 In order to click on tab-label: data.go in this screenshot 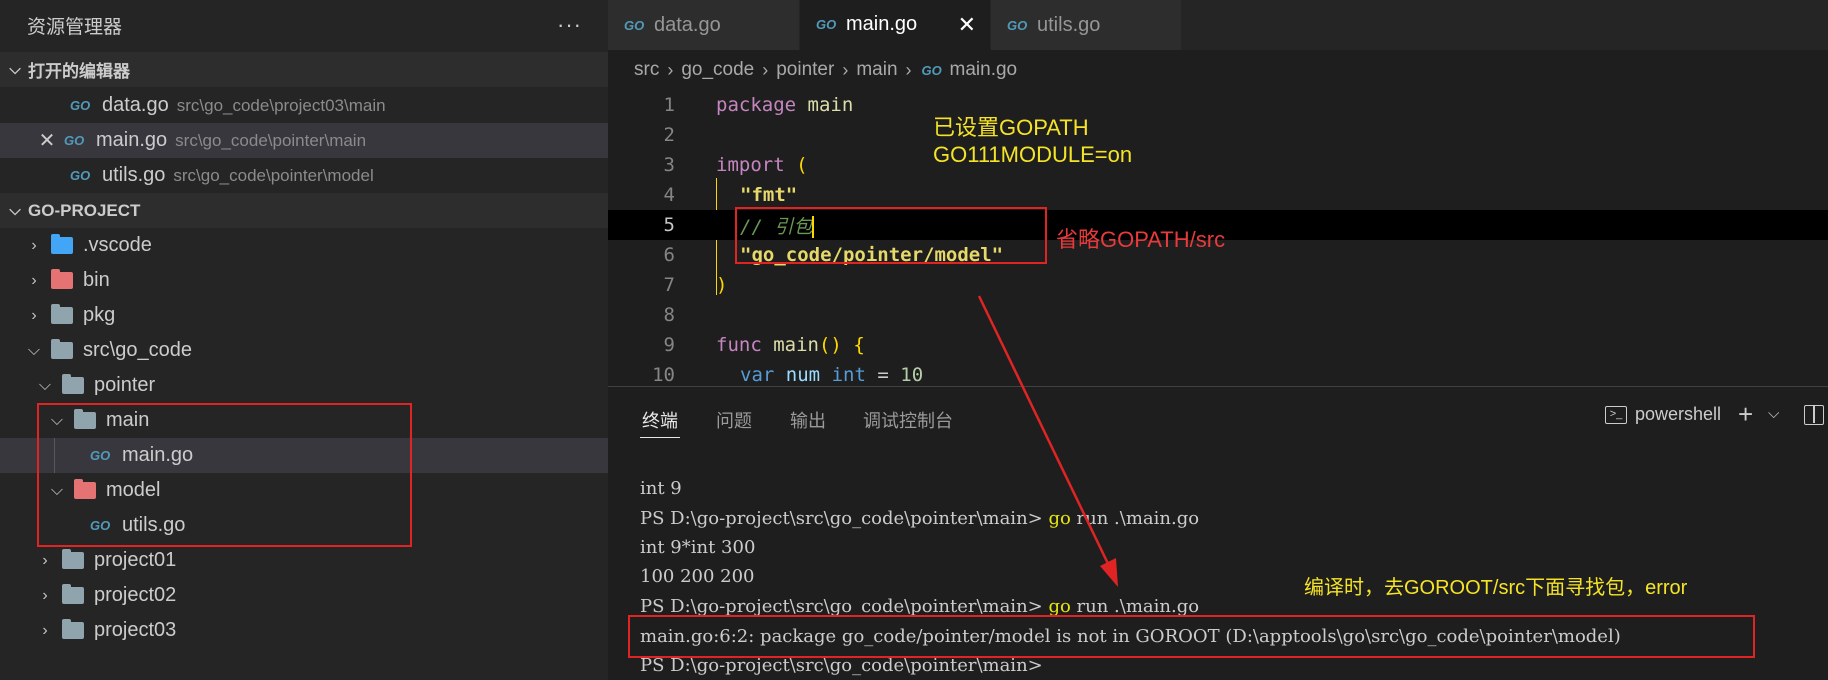, I will do `click(687, 24)`.